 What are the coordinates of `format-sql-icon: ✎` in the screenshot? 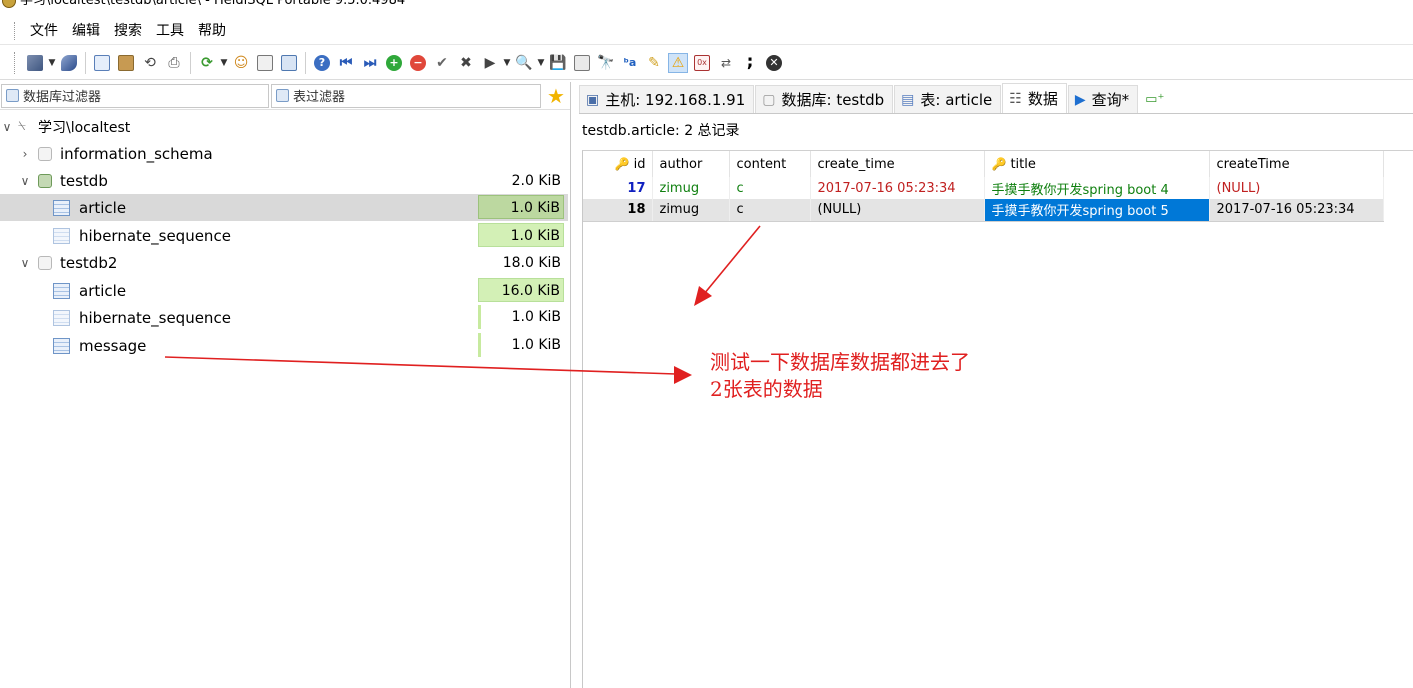 It's located at (654, 63).